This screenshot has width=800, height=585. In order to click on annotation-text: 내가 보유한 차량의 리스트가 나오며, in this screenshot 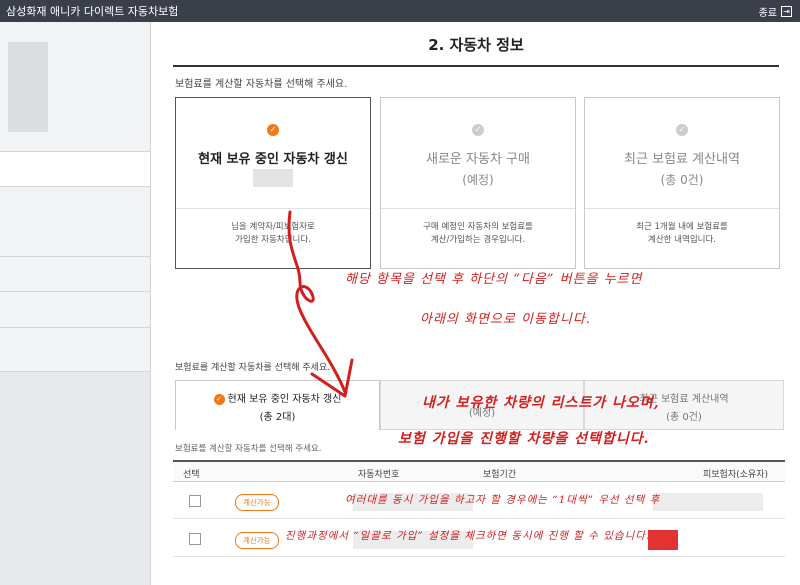, I will do `click(541, 403)`.